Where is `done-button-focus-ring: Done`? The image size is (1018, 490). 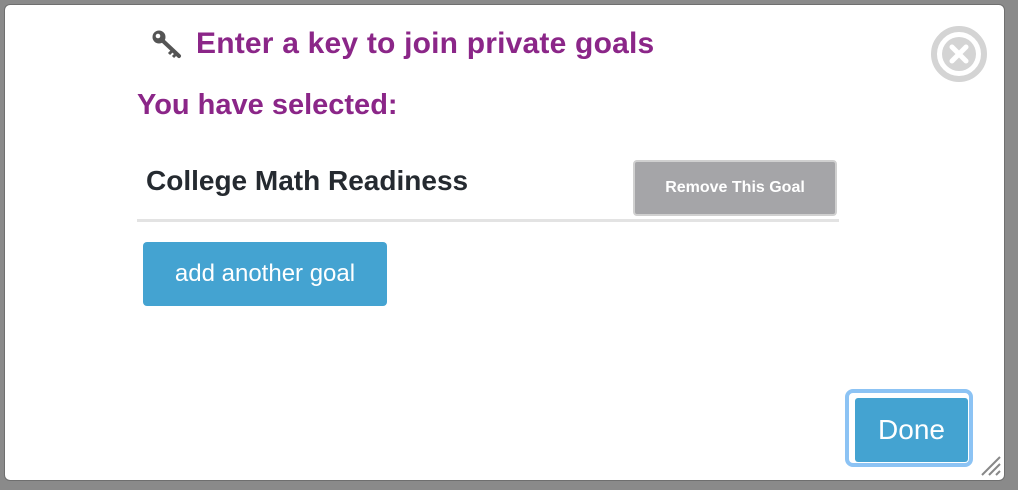 done-button-focus-ring: Done is located at coordinates (909, 428).